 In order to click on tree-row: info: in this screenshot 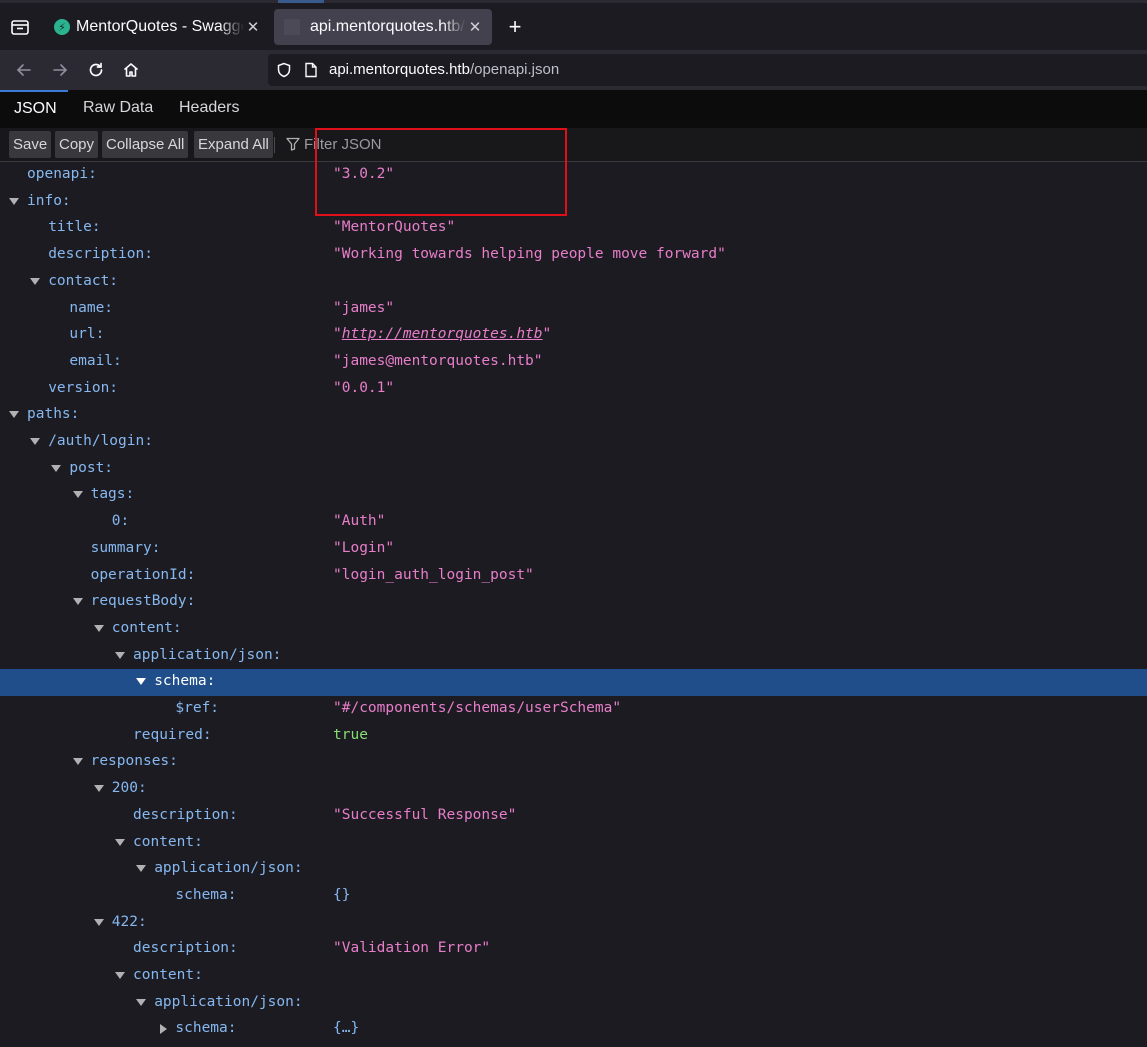, I will do `click(573, 202)`.